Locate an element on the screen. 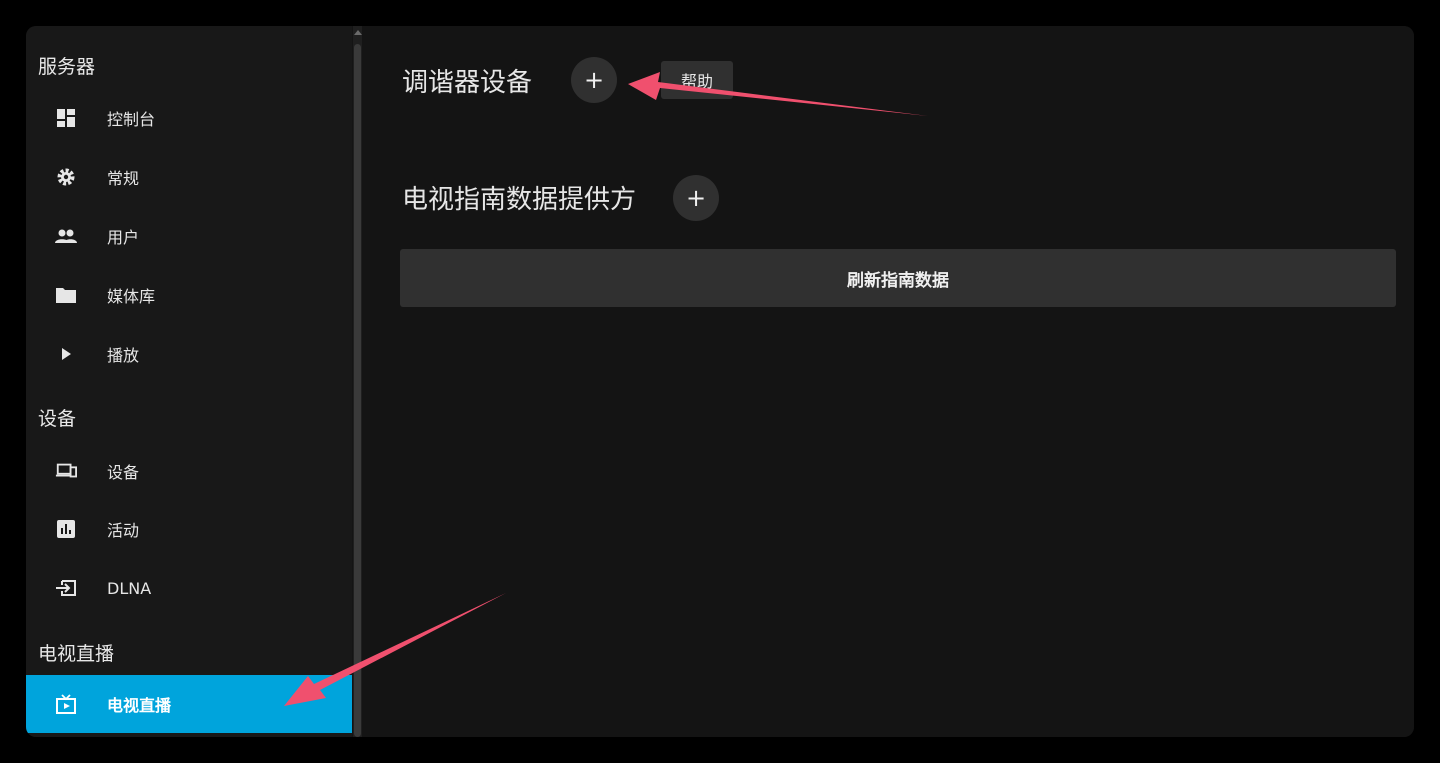  add-guide-provider-button: + is located at coordinates (696, 198).